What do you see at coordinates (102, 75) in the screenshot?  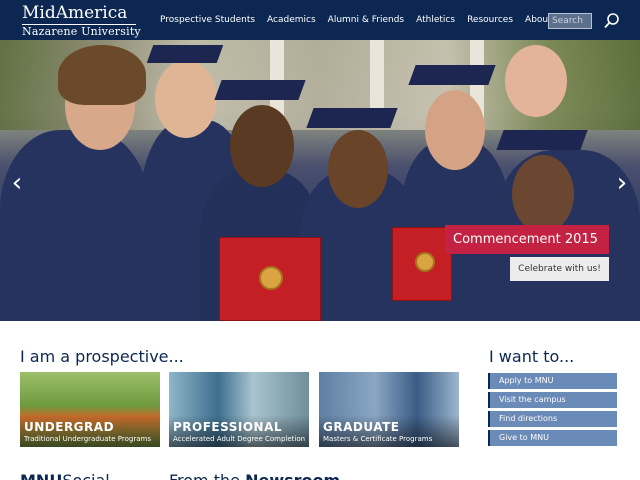 I see `graduate-hair` at bounding box center [102, 75].